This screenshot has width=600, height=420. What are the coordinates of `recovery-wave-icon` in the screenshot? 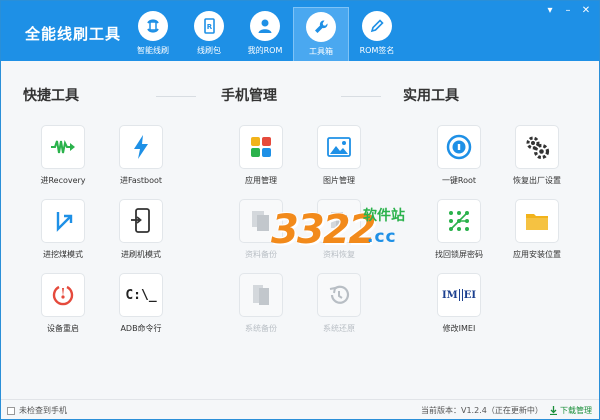 It's located at (63, 146).